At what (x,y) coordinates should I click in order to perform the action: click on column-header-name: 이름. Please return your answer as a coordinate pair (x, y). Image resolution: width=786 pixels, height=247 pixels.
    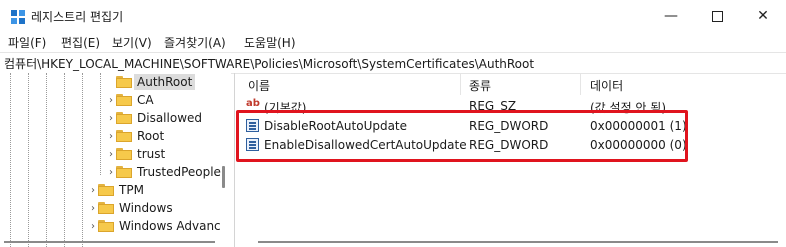
    Looking at the image, I should click on (259, 85).